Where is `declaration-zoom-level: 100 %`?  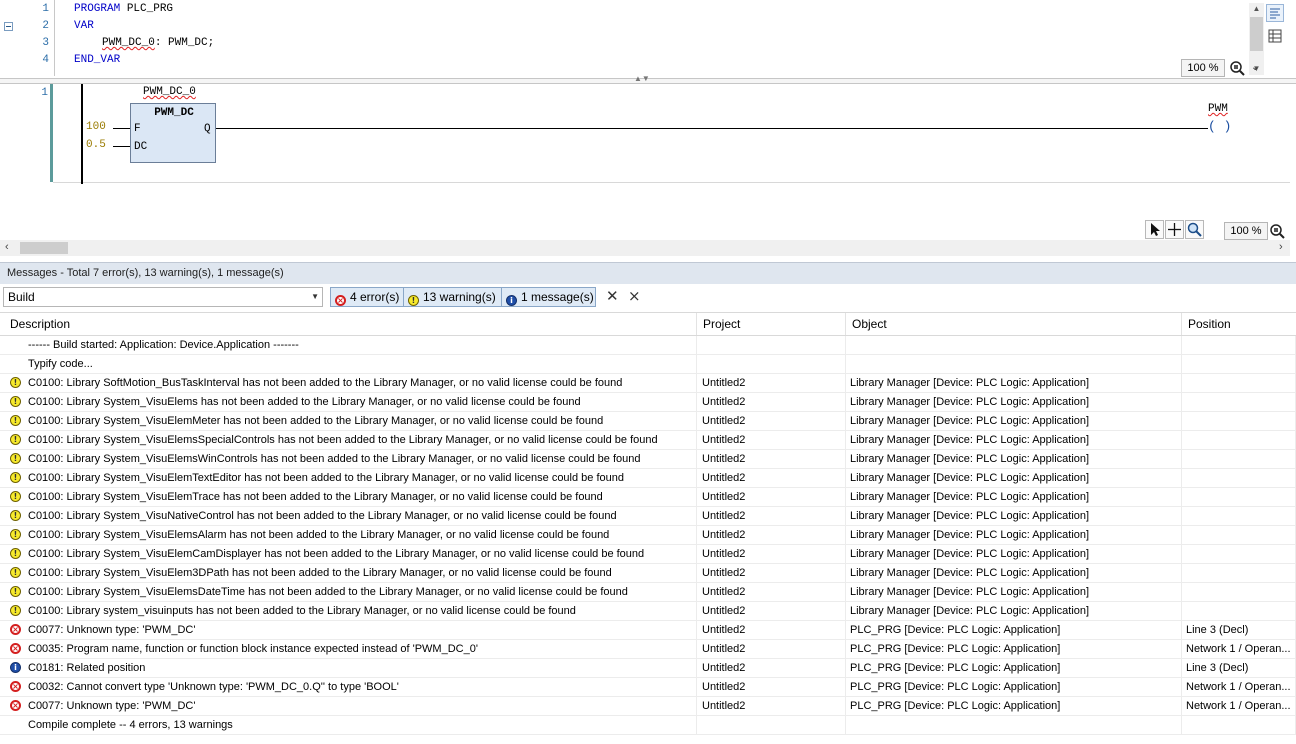
declaration-zoom-level: 100 % is located at coordinates (1203, 68).